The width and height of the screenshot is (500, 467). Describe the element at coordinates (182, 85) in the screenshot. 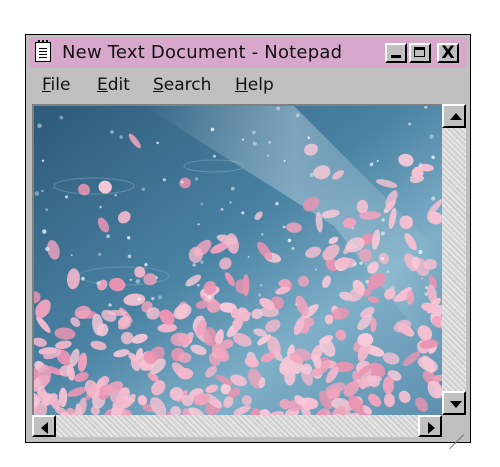

I see `menu-search: Search` at that location.